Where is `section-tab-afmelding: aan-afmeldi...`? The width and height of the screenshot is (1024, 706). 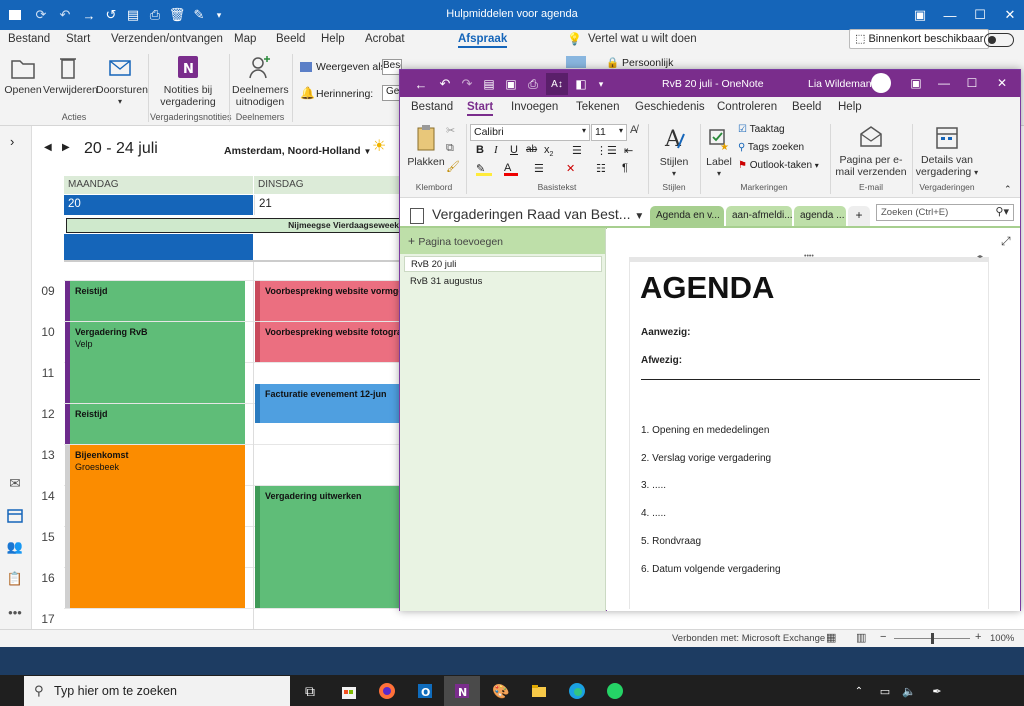
section-tab-afmelding: aan-afmeldi... is located at coordinates (759, 217).